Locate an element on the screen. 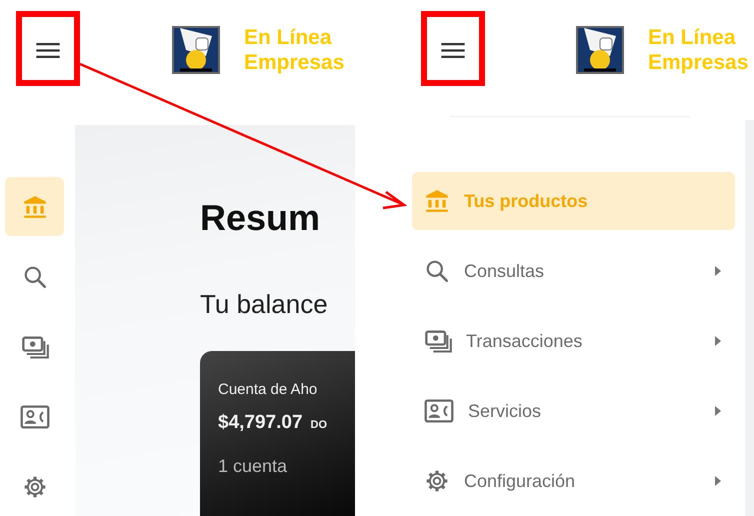 The image size is (754, 516). account-name: Cuenta de Aho is located at coordinates (268, 389).